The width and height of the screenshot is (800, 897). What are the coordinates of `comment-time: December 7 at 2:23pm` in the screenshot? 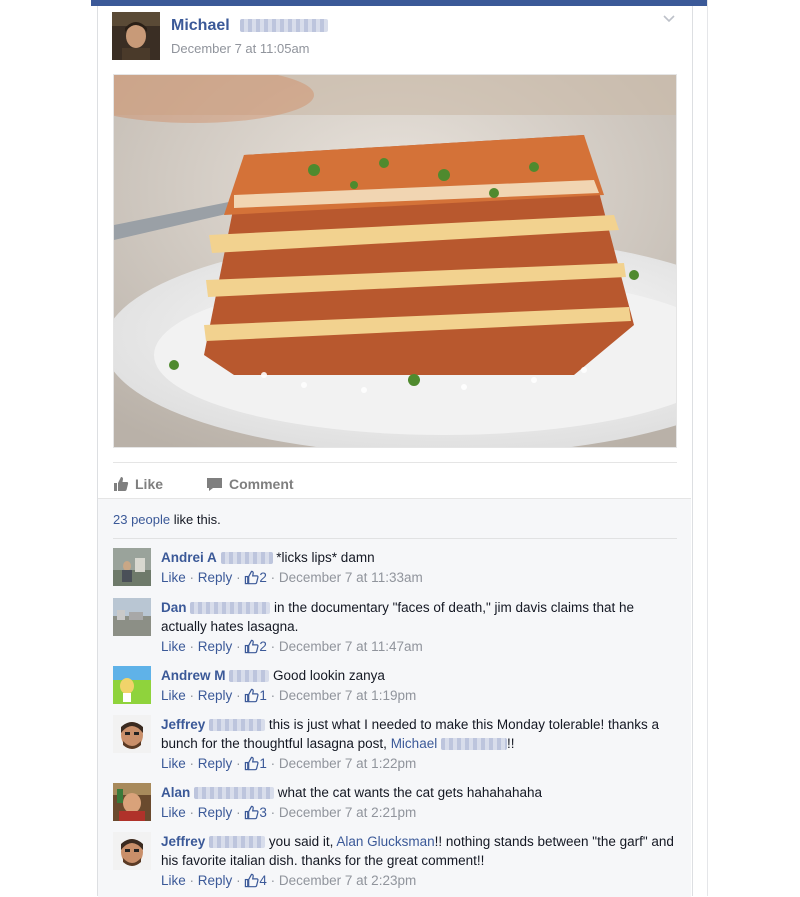 It's located at (347, 880).